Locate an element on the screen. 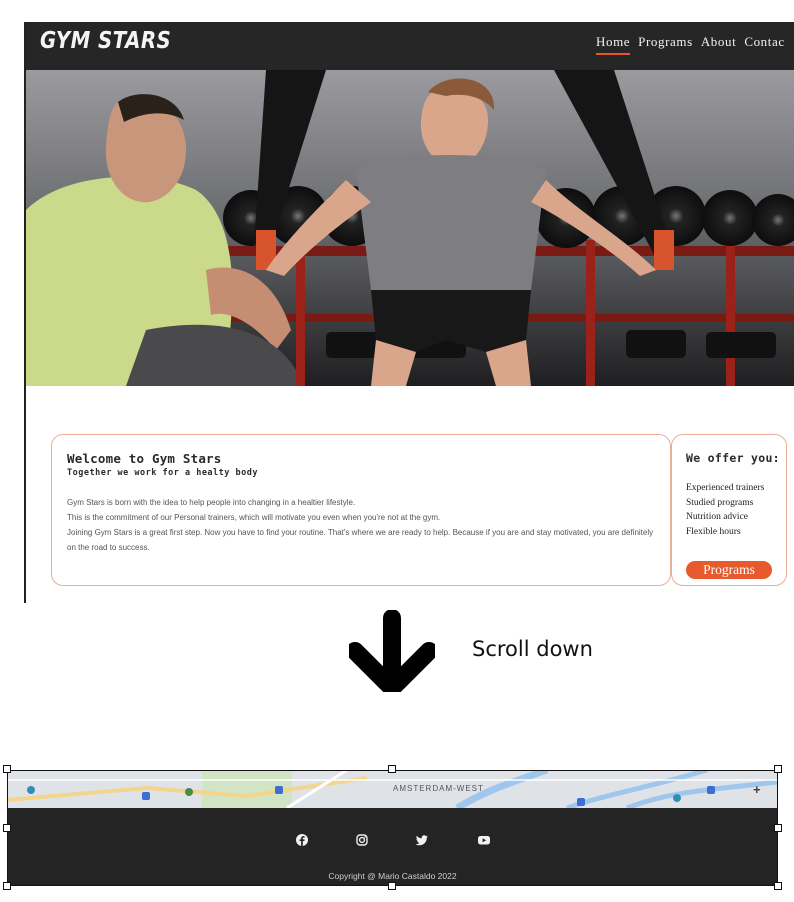 Image resolution: width=794 pixels, height=902 pixels. main-nav: Home Programs About Contac is located at coordinates (690, 44).